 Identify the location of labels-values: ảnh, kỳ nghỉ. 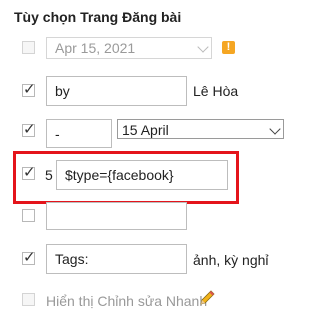
(231, 260).